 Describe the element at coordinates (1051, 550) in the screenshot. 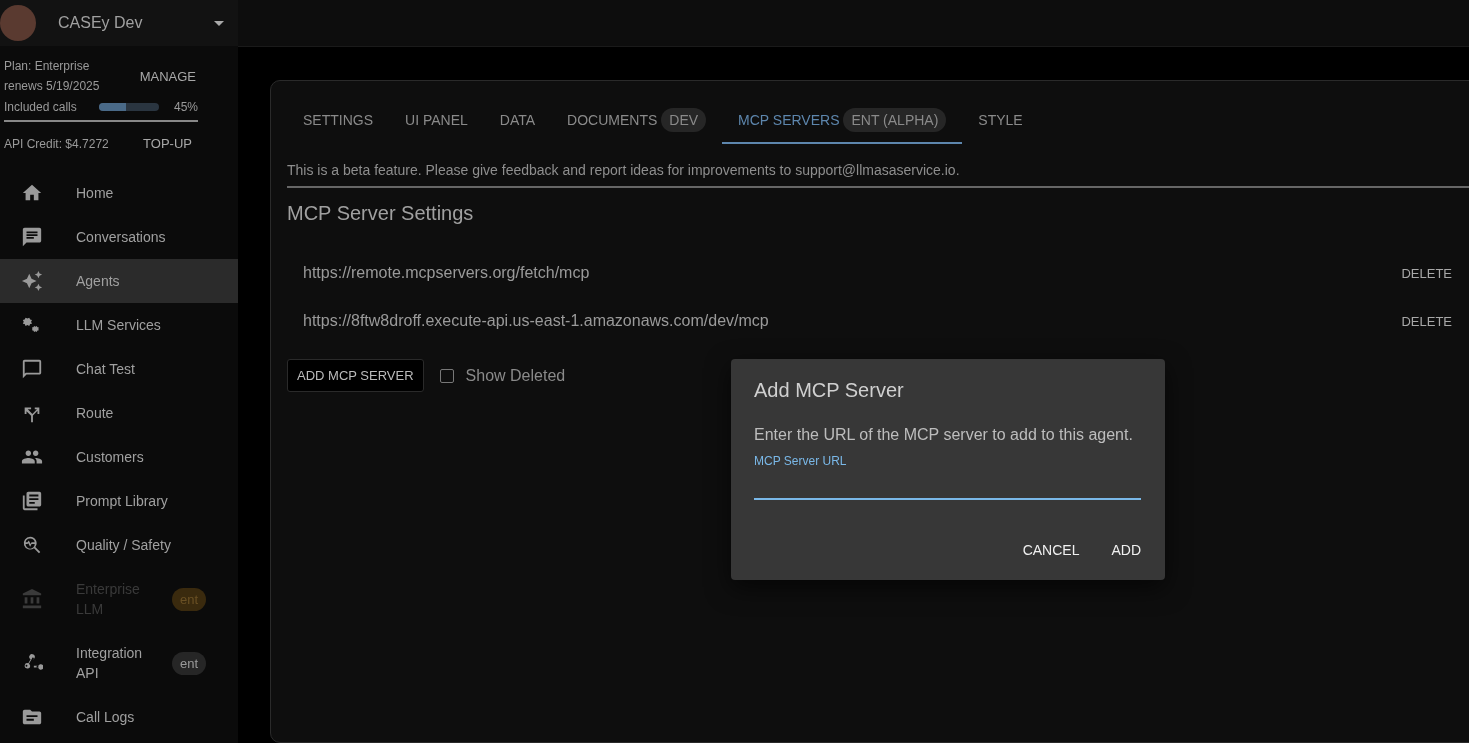

I see `cancel-button: CANCEL` at that location.